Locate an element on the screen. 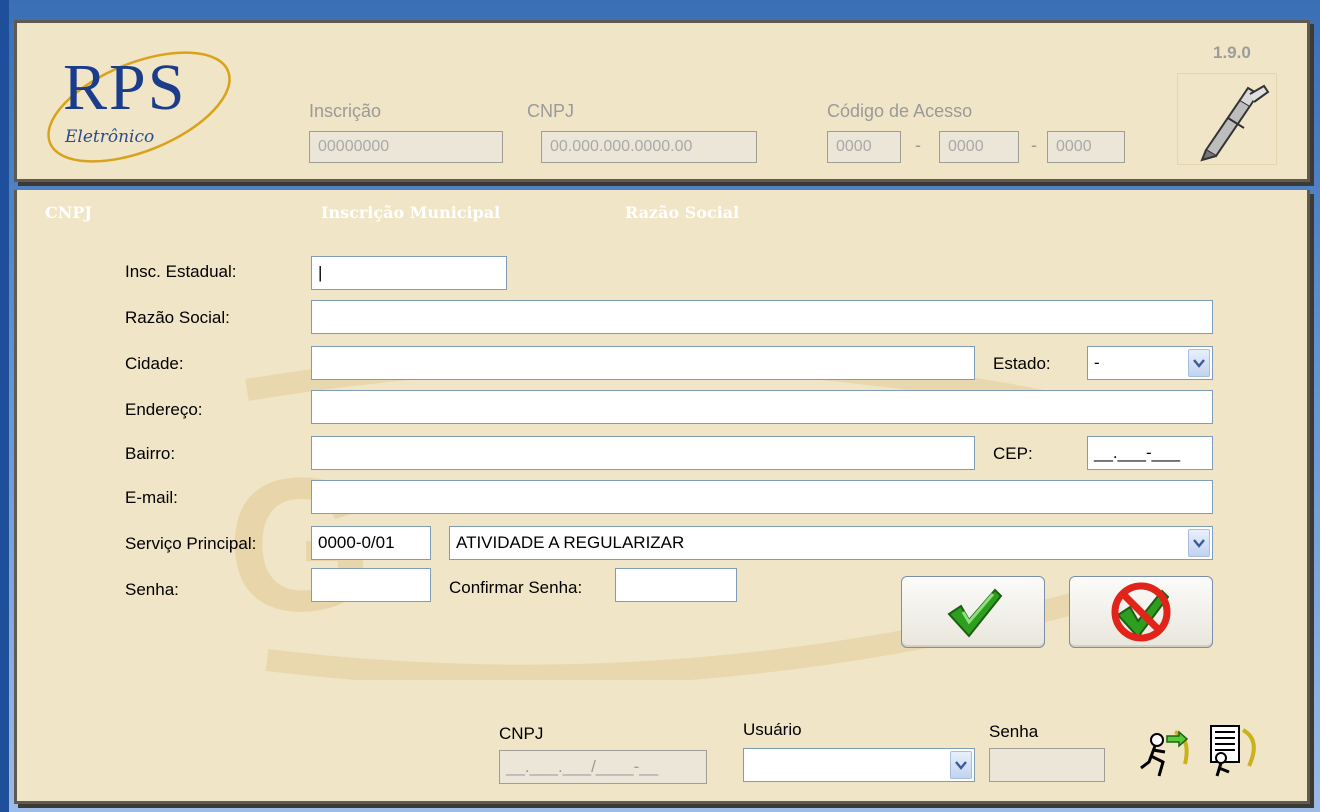  servico-principal-label: Serviço Principal: is located at coordinates (191, 543).